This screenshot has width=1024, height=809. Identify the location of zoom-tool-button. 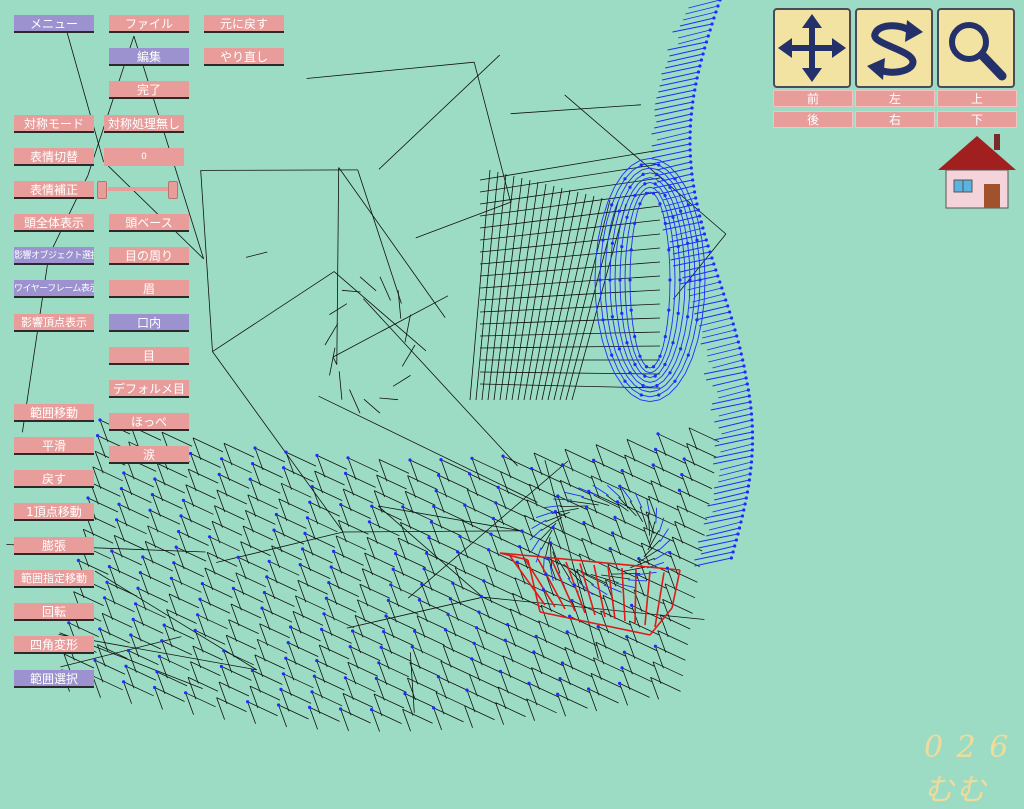
(976, 48).